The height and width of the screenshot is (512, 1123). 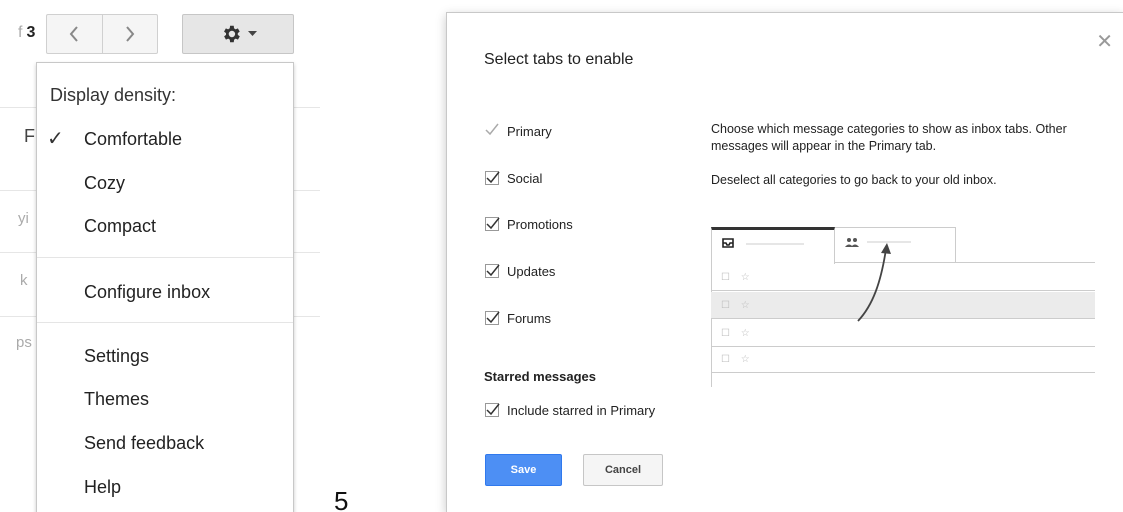 I want to click on menu-item-themes: Themes, so click(x=165, y=399).